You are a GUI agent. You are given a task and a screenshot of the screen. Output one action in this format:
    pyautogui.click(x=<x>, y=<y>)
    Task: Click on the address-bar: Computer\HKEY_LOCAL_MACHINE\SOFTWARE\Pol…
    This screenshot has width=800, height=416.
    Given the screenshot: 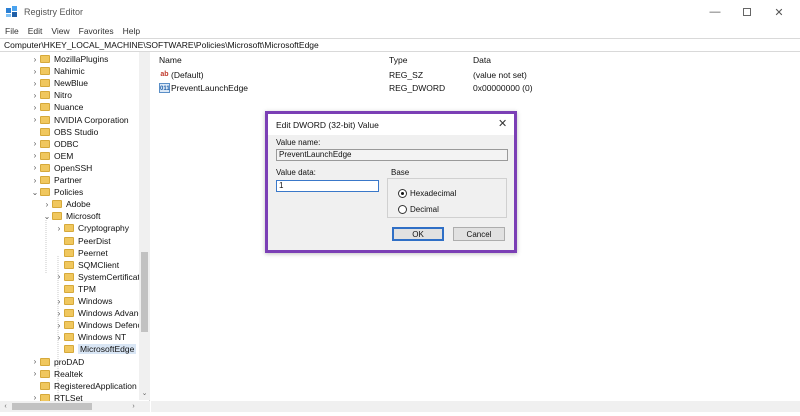 What is the action you would take?
    pyautogui.click(x=400, y=45)
    